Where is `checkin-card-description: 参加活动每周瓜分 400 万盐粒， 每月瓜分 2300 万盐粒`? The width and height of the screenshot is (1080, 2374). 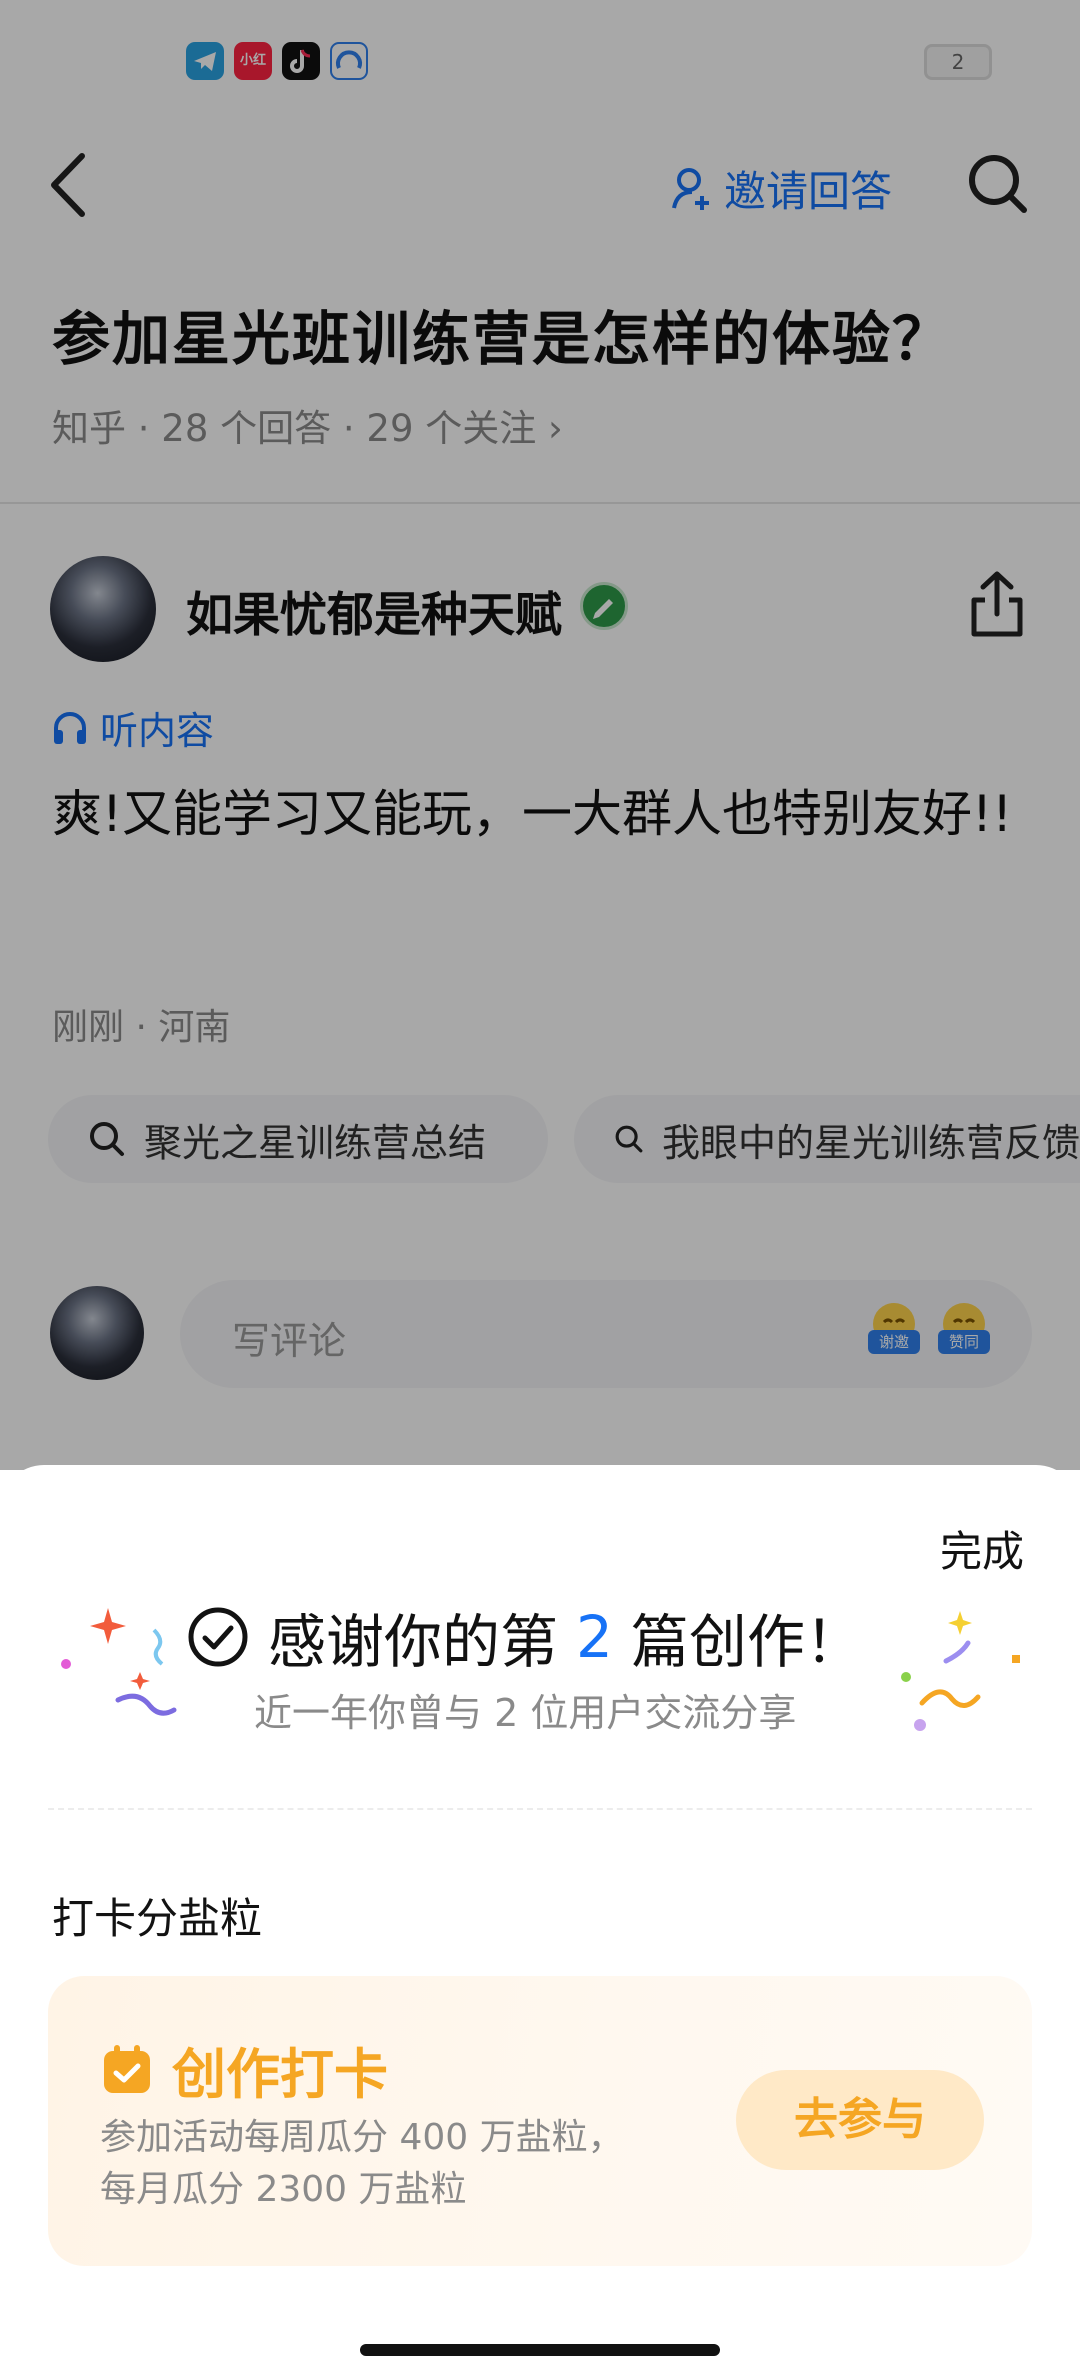 checkin-card-description: 参加活动每周瓜分 400 万盐粒， 每月瓜分 2300 万盐粒 is located at coordinates (410, 2164).